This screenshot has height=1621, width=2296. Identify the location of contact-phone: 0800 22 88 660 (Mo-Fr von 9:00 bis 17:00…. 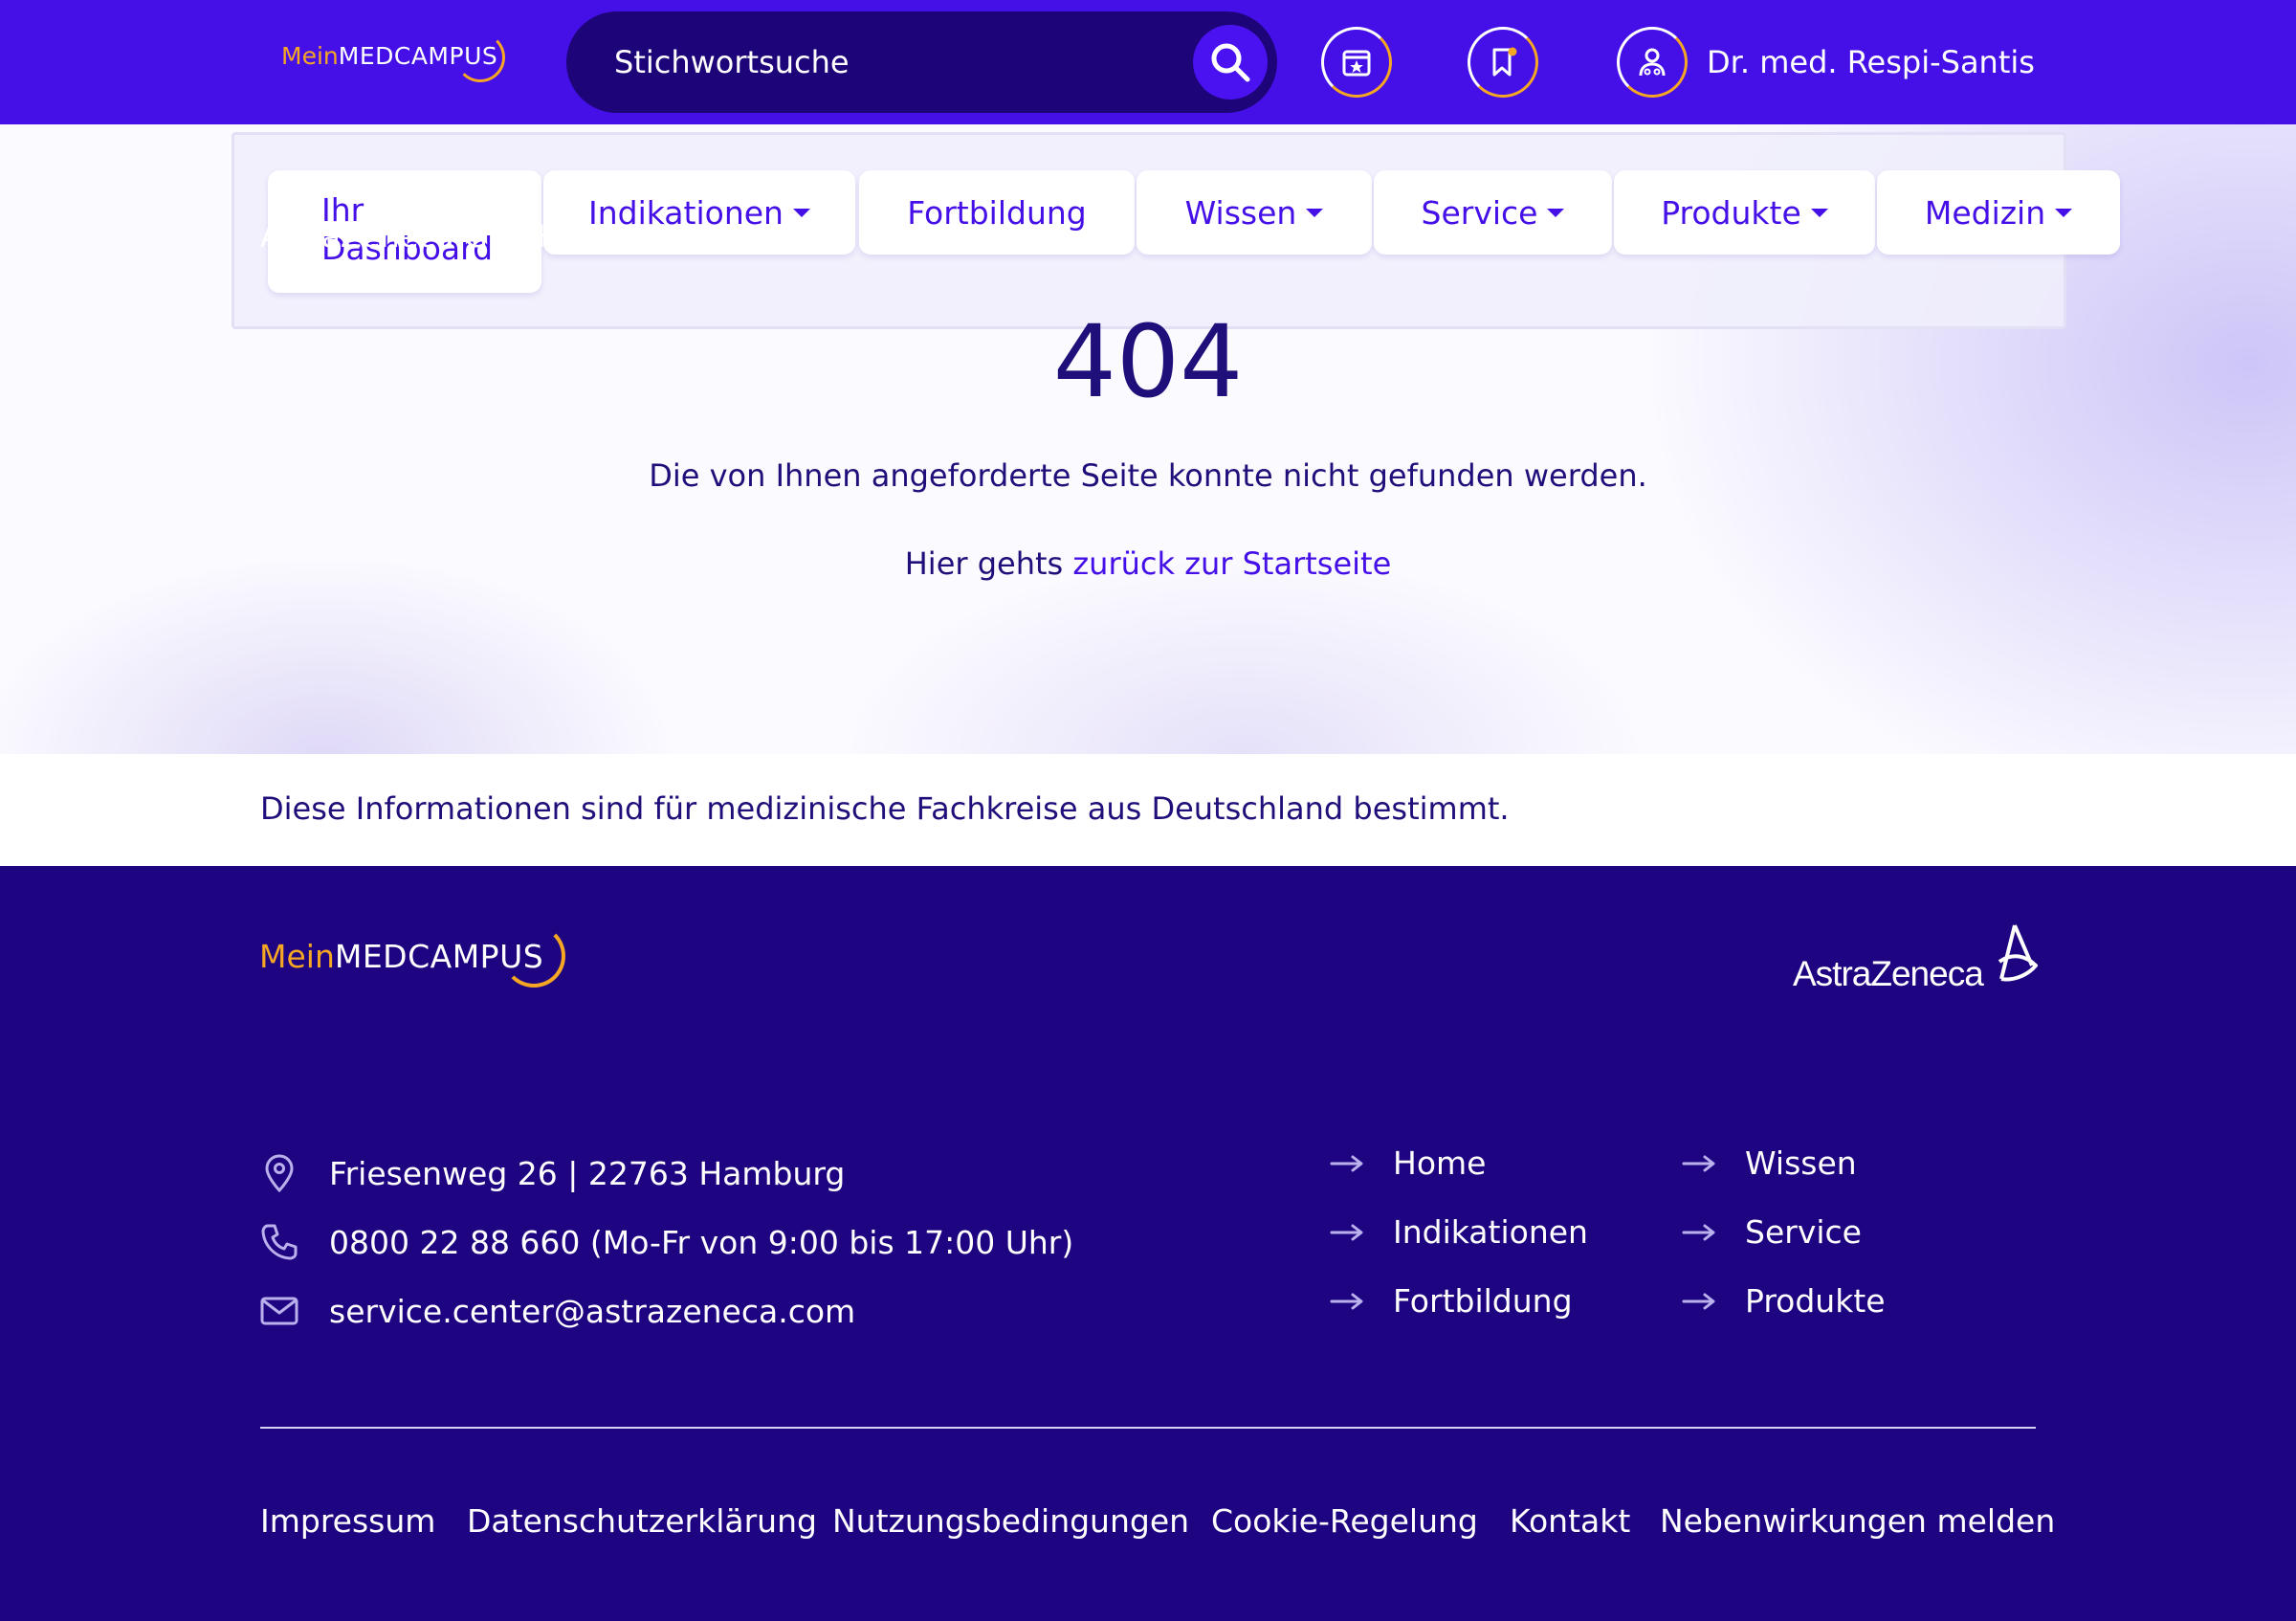
(667, 1242).